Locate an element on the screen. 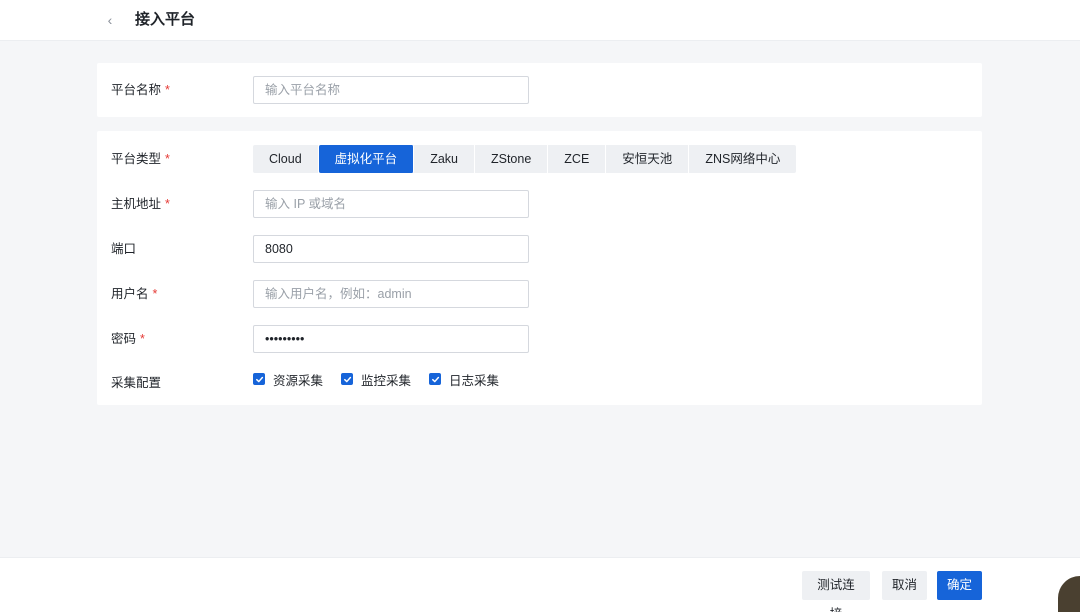 The height and width of the screenshot is (612, 1080). platform-type-selector: Cloud 虚拟化平台 Zaku ZStone ZCE 安恒天池 ZNS网络中心 is located at coordinates (525, 159).